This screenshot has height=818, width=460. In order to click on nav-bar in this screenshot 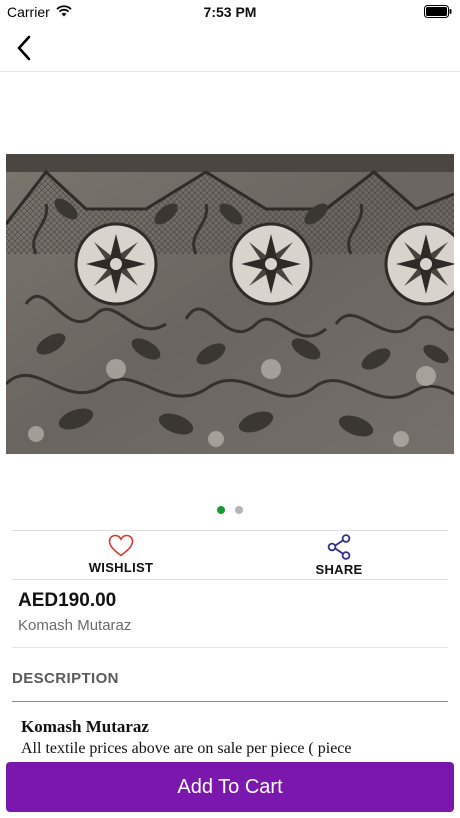, I will do `click(230, 48)`.